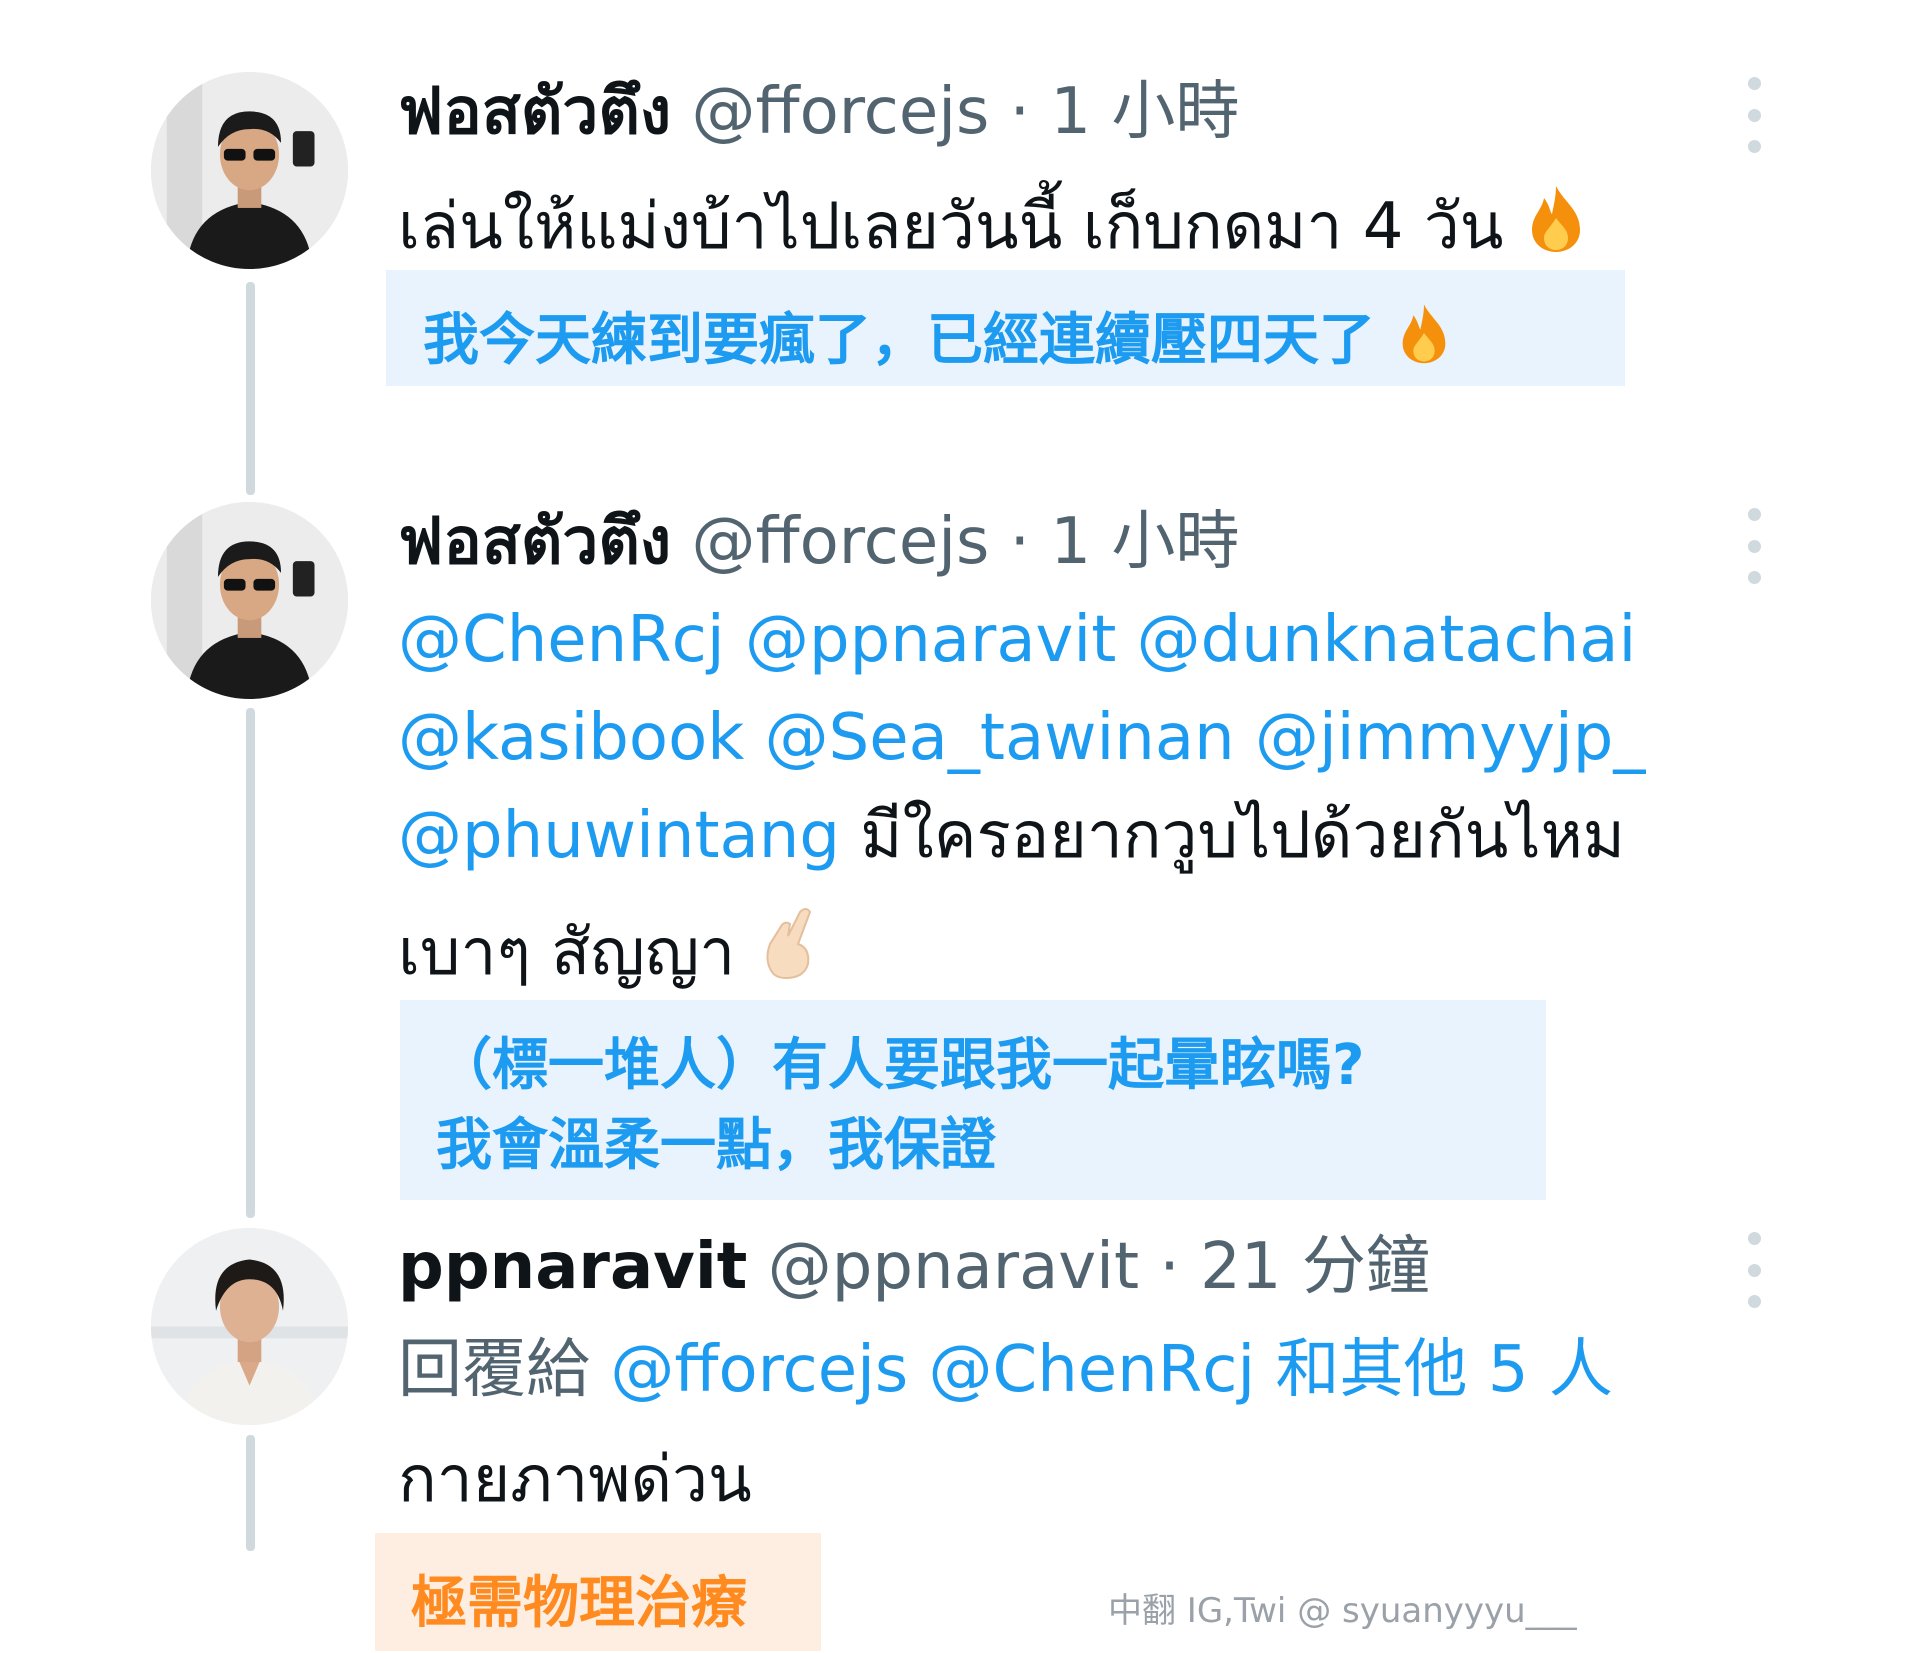  What do you see at coordinates (1021, 738) in the screenshot?
I see `mentions-line-2: @kasibook @Sea_tawinan @jimmyyjp_` at bounding box center [1021, 738].